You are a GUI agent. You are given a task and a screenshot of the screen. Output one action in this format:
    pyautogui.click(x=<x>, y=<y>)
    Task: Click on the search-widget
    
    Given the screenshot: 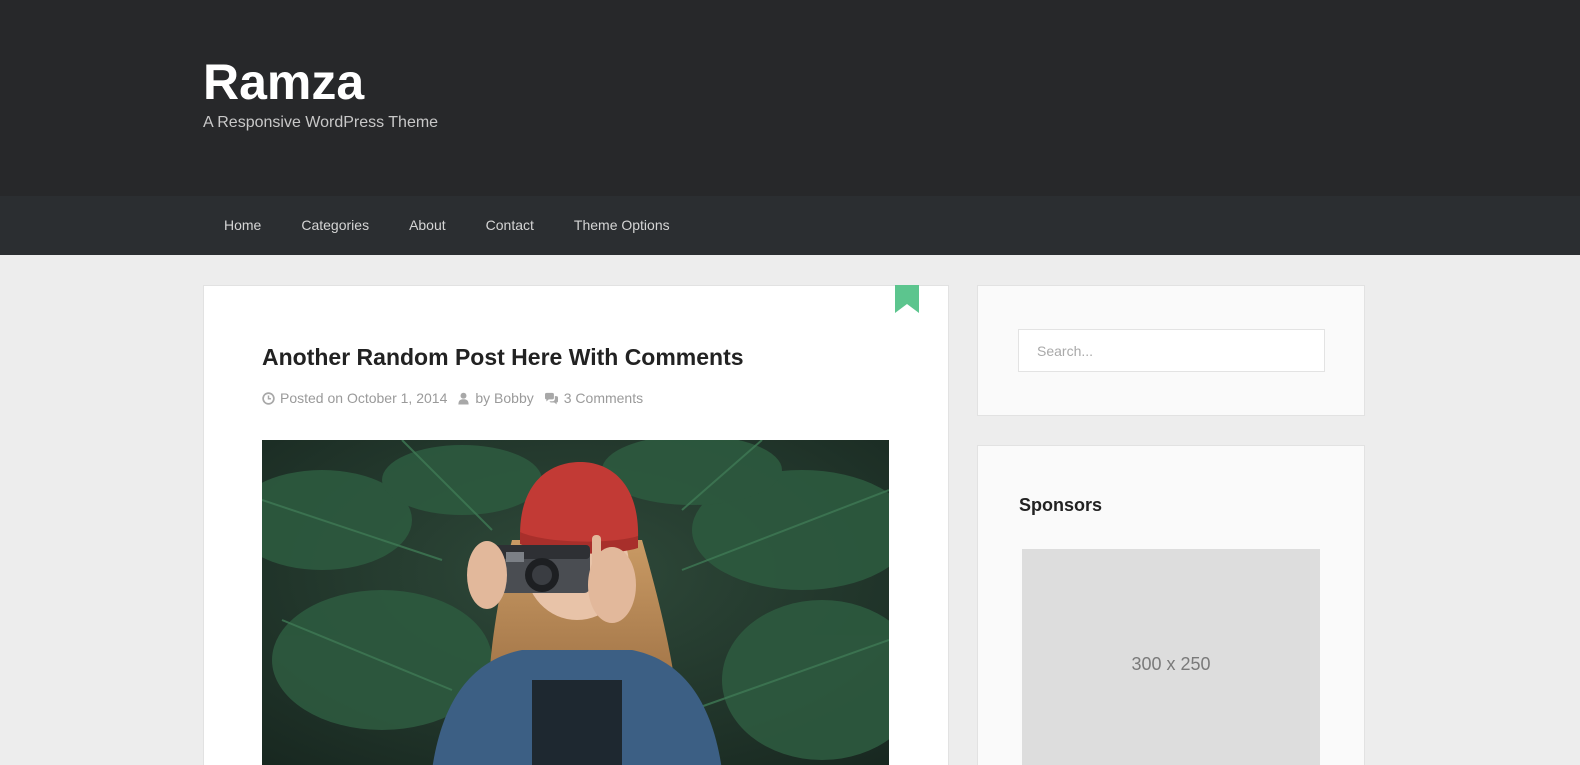 What is the action you would take?
    pyautogui.click(x=1171, y=350)
    